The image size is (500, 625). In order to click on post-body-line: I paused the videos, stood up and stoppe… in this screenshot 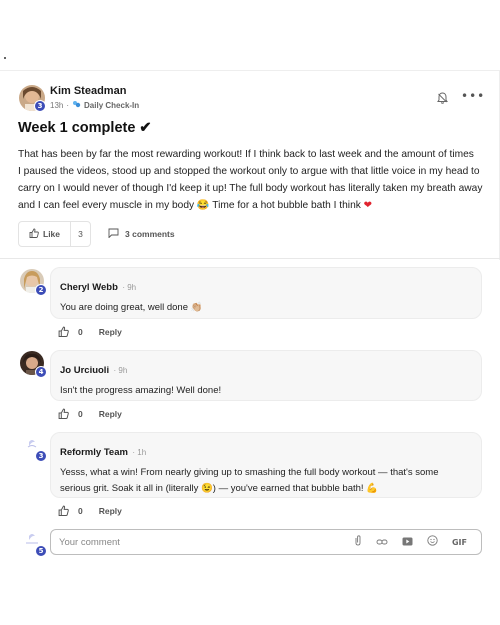, I will do `click(249, 171)`.